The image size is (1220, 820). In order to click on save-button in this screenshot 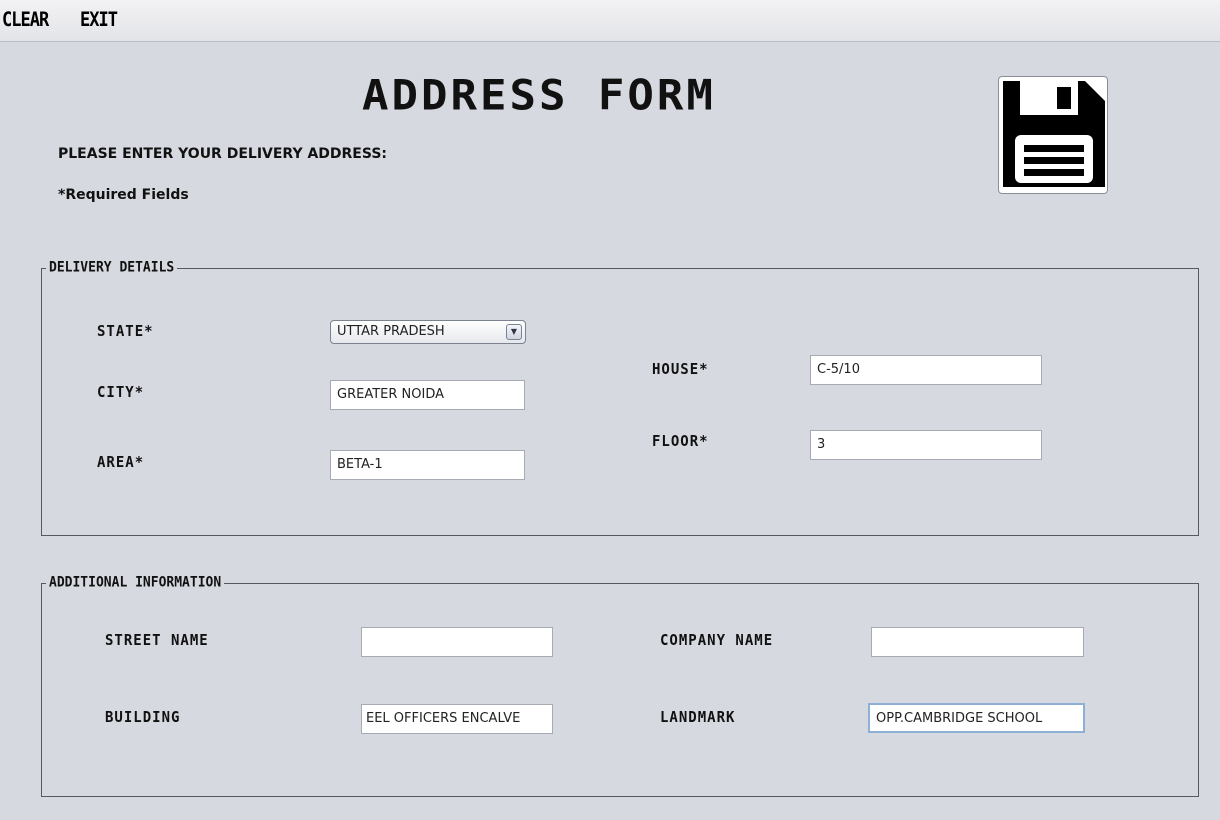, I will do `click(1053, 135)`.